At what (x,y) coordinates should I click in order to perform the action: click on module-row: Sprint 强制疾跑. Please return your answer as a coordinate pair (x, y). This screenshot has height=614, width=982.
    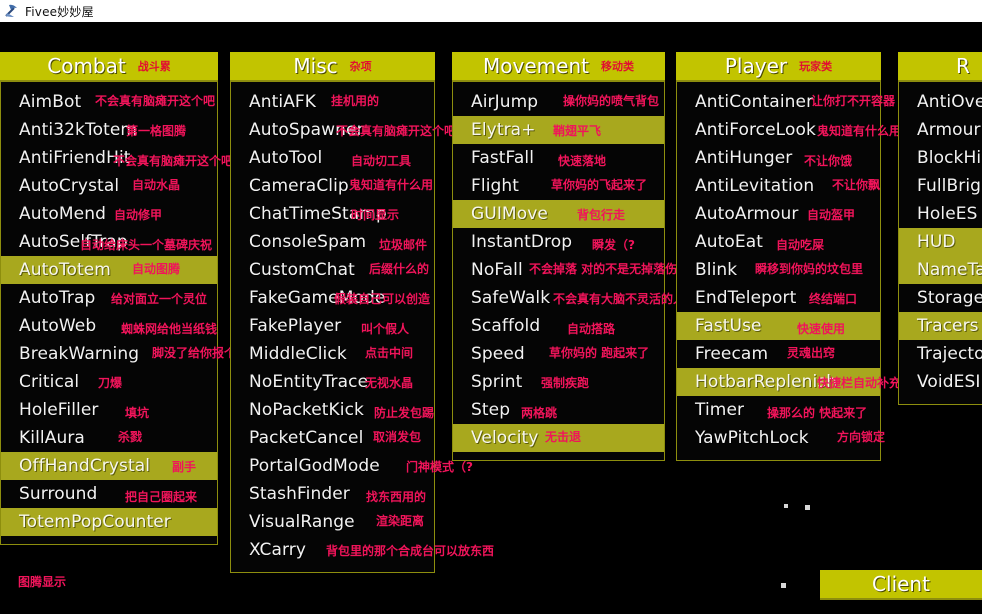
    Looking at the image, I should click on (558, 382).